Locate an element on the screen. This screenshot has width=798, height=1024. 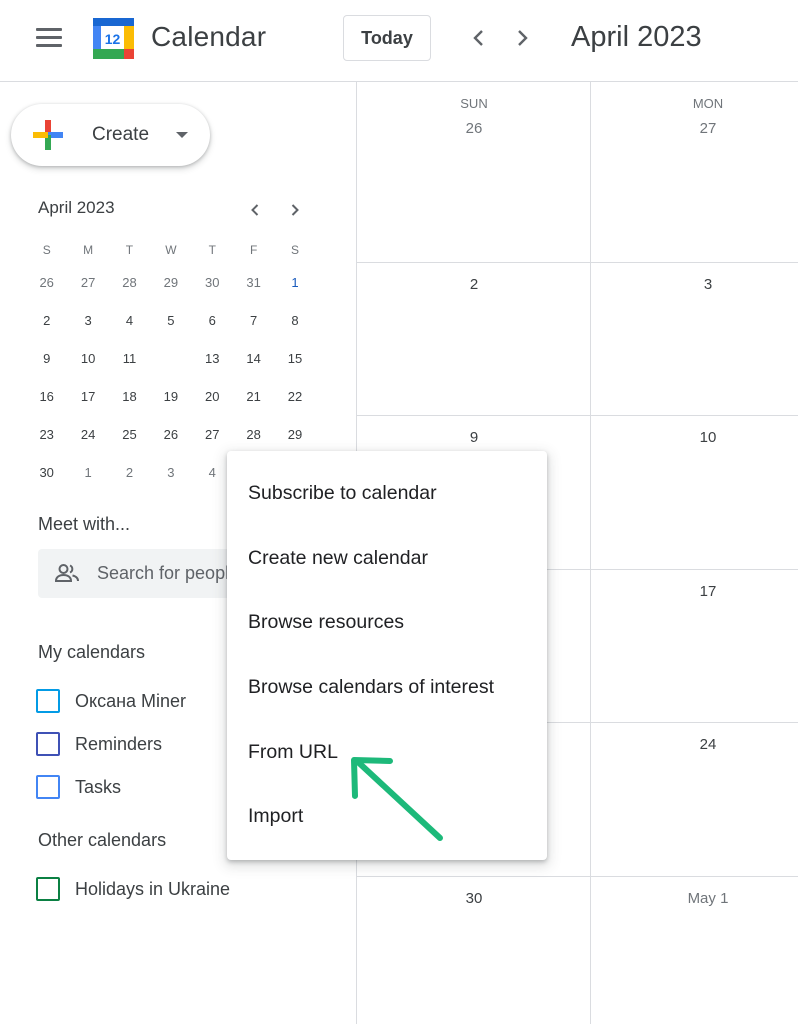
mini-chevron-left-icon is located at coordinates (255, 210).